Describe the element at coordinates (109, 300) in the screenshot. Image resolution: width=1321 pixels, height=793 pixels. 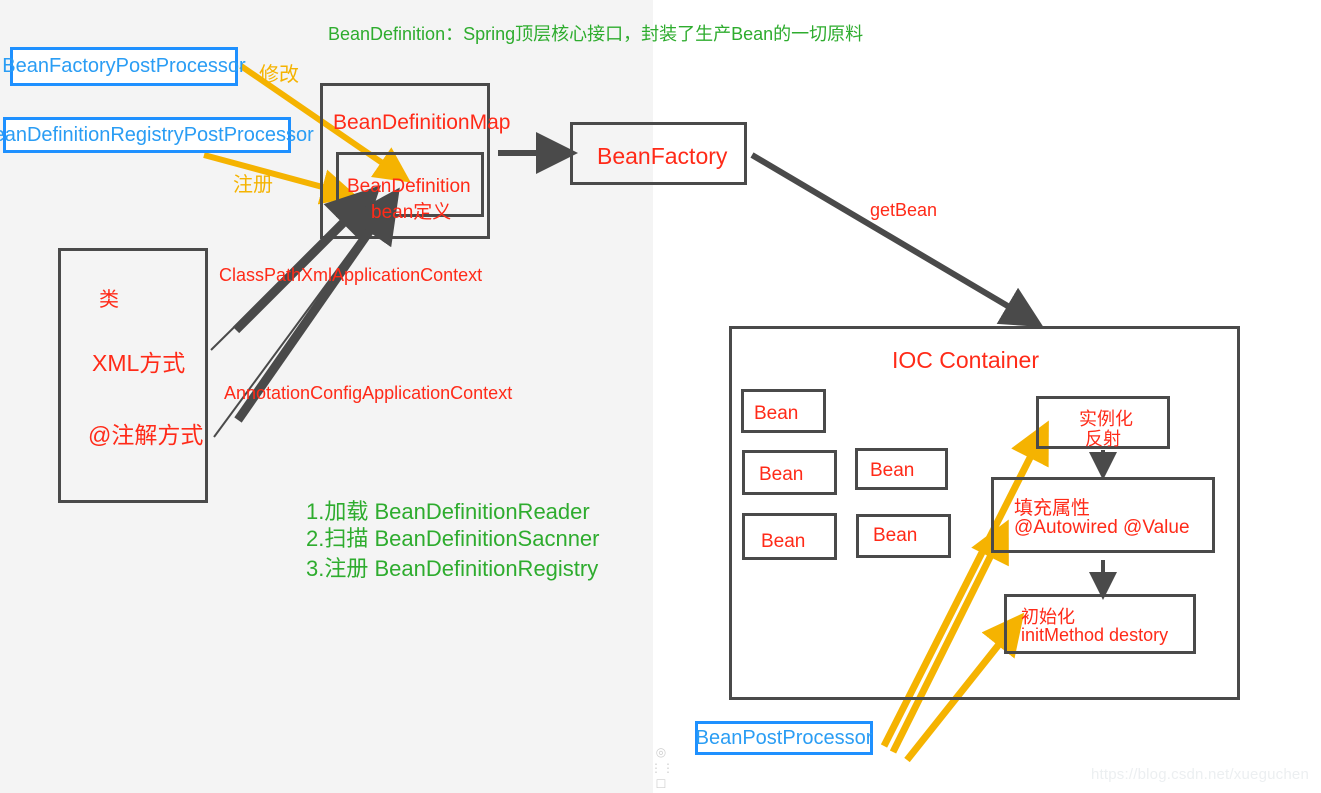
I see `source-line-class: 类` at that location.